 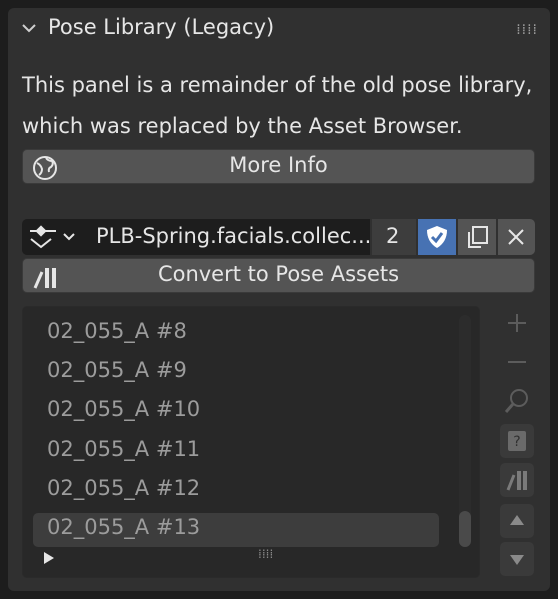 What do you see at coordinates (123, 449) in the screenshot?
I see `list-item: 02_055_A #11` at bounding box center [123, 449].